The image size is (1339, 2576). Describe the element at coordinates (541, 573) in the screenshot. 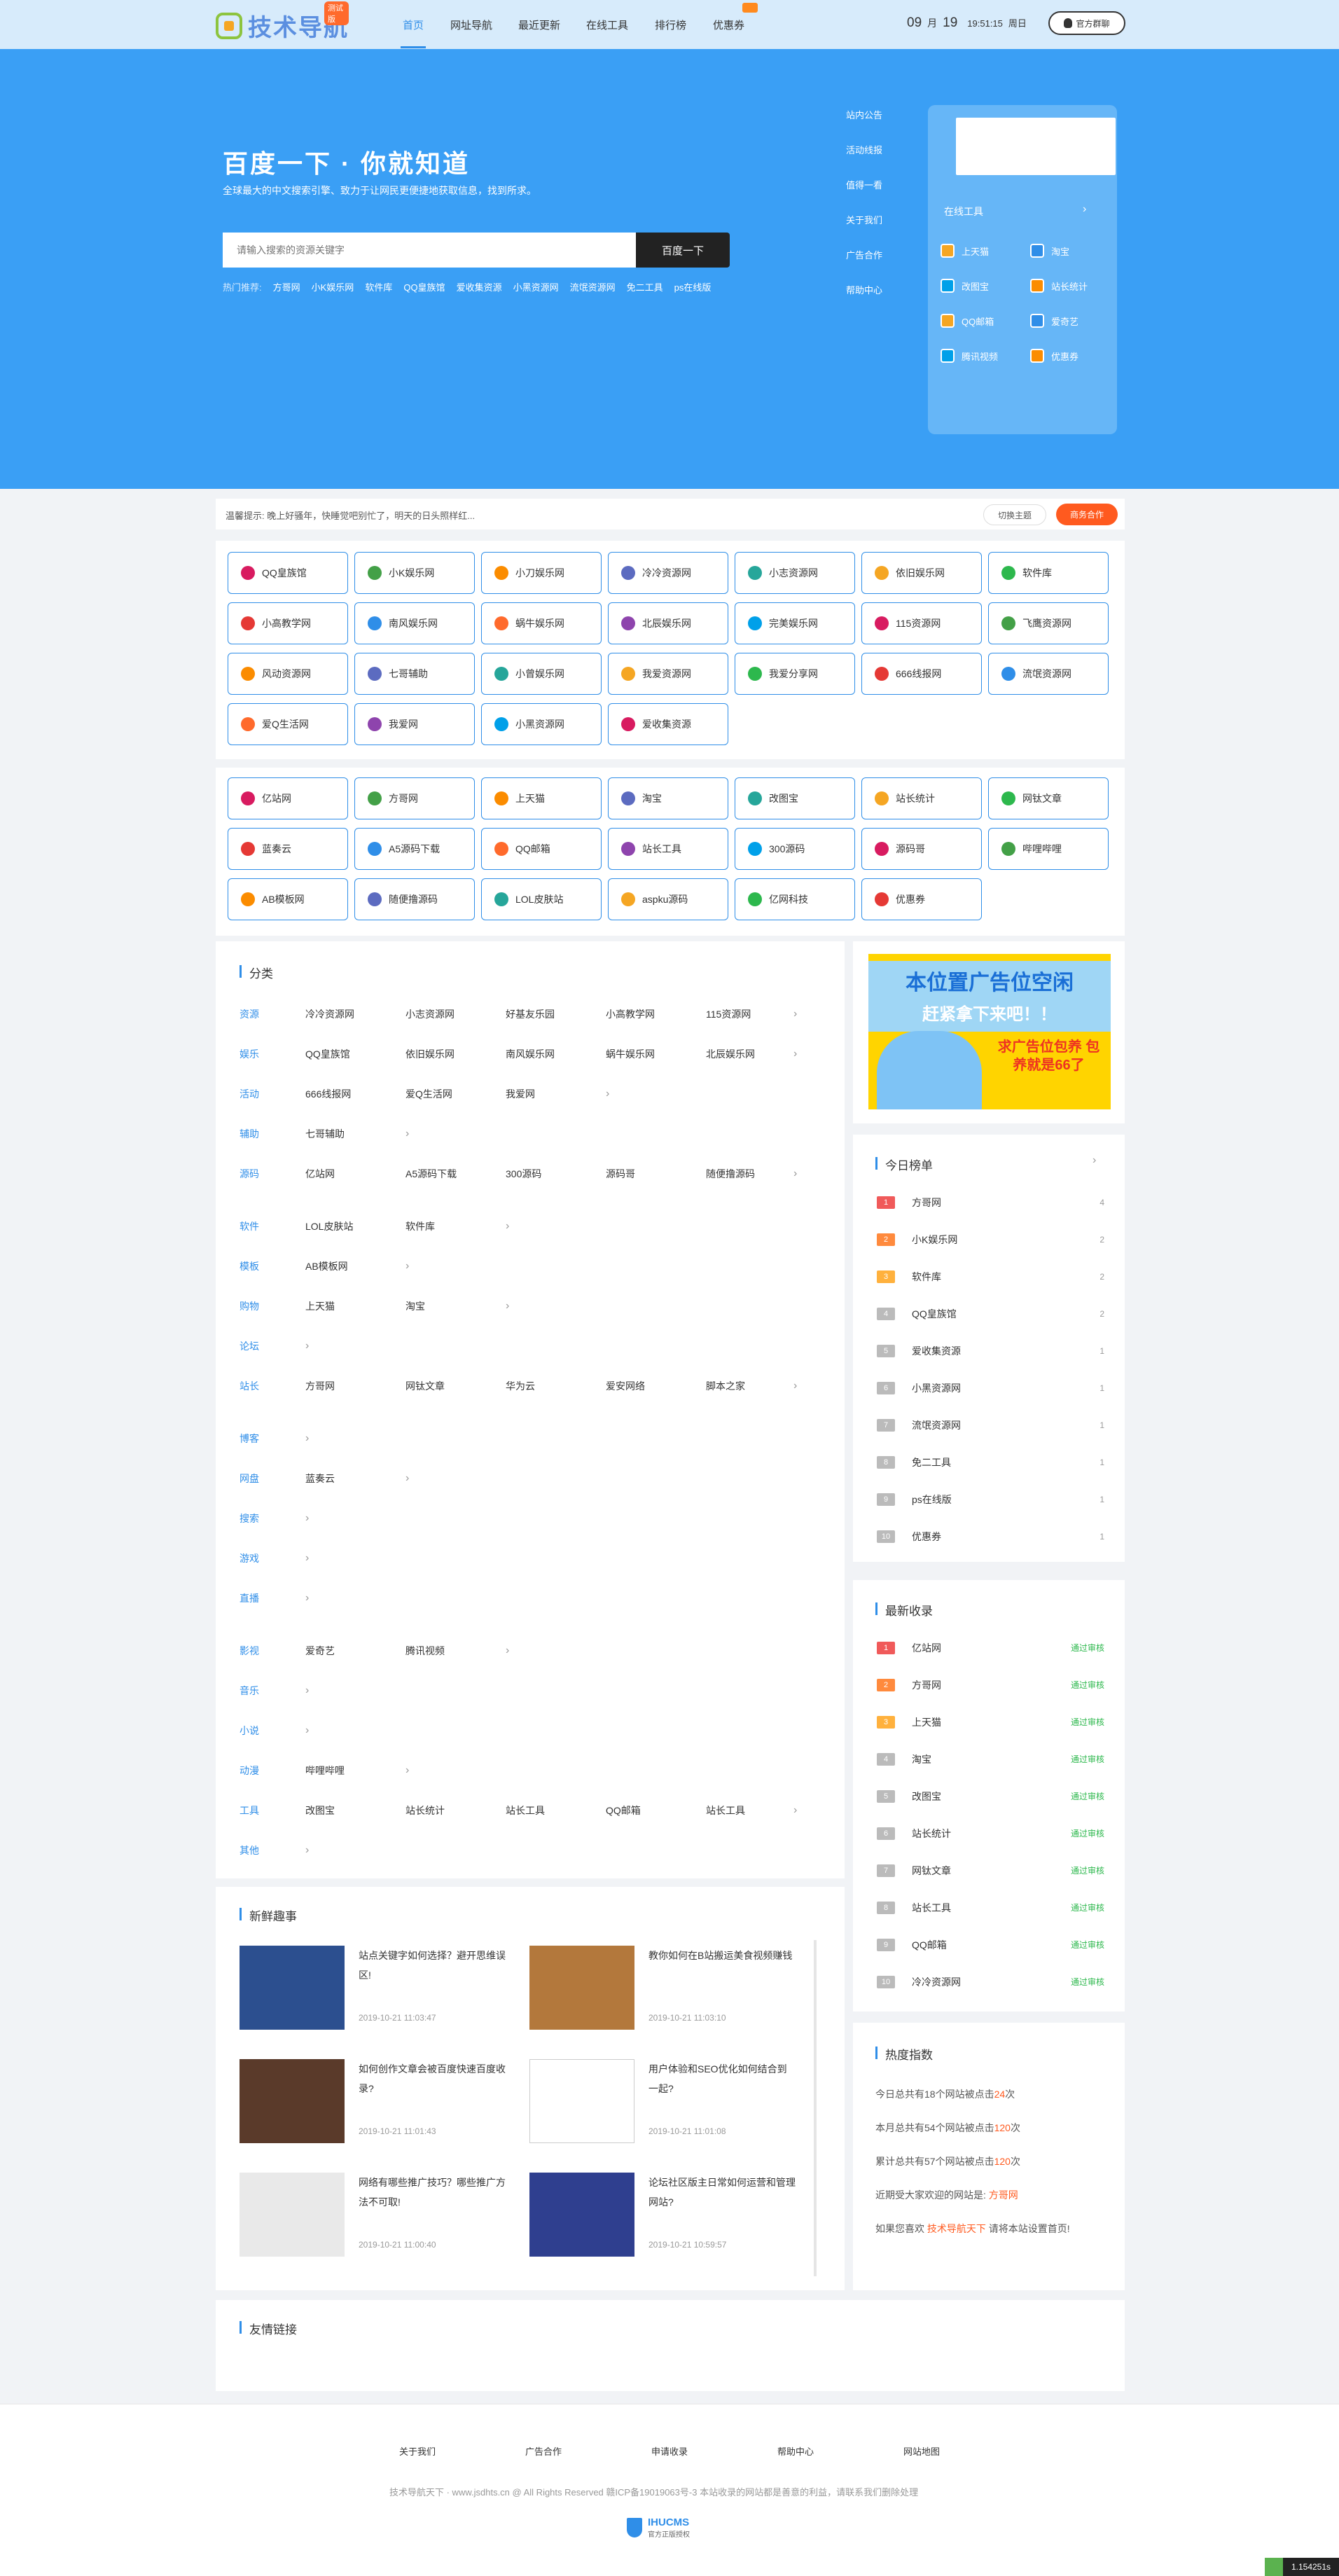

I see `site-chip: 小刀娱乐网` at that location.